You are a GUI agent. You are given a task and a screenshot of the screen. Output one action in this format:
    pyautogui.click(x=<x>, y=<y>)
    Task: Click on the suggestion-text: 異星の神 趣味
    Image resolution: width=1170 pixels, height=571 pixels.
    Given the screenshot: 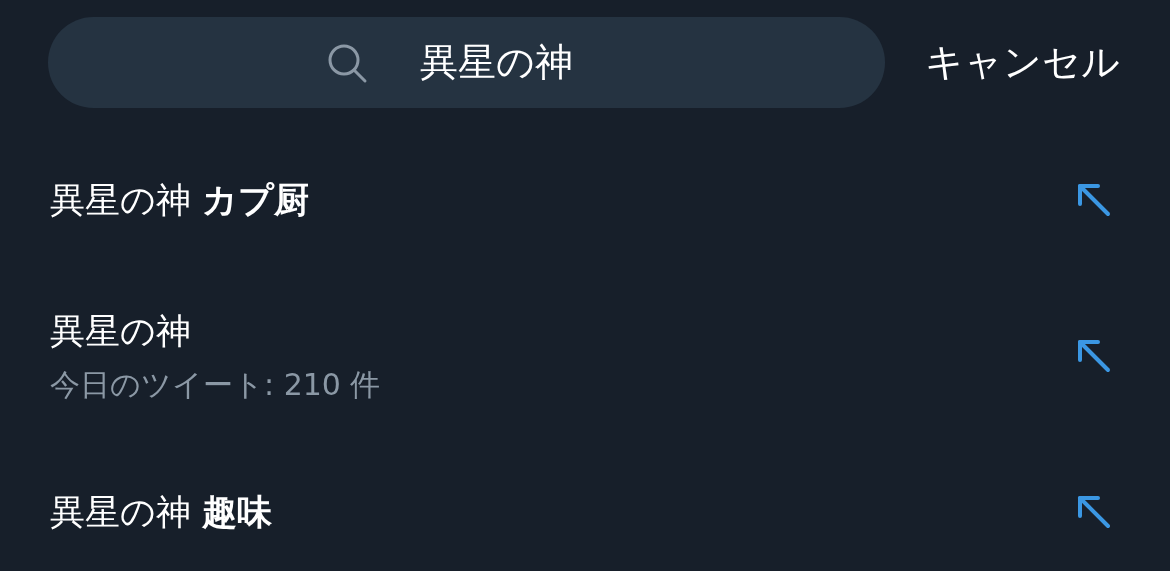 What is the action you would take?
    pyautogui.click(x=161, y=512)
    